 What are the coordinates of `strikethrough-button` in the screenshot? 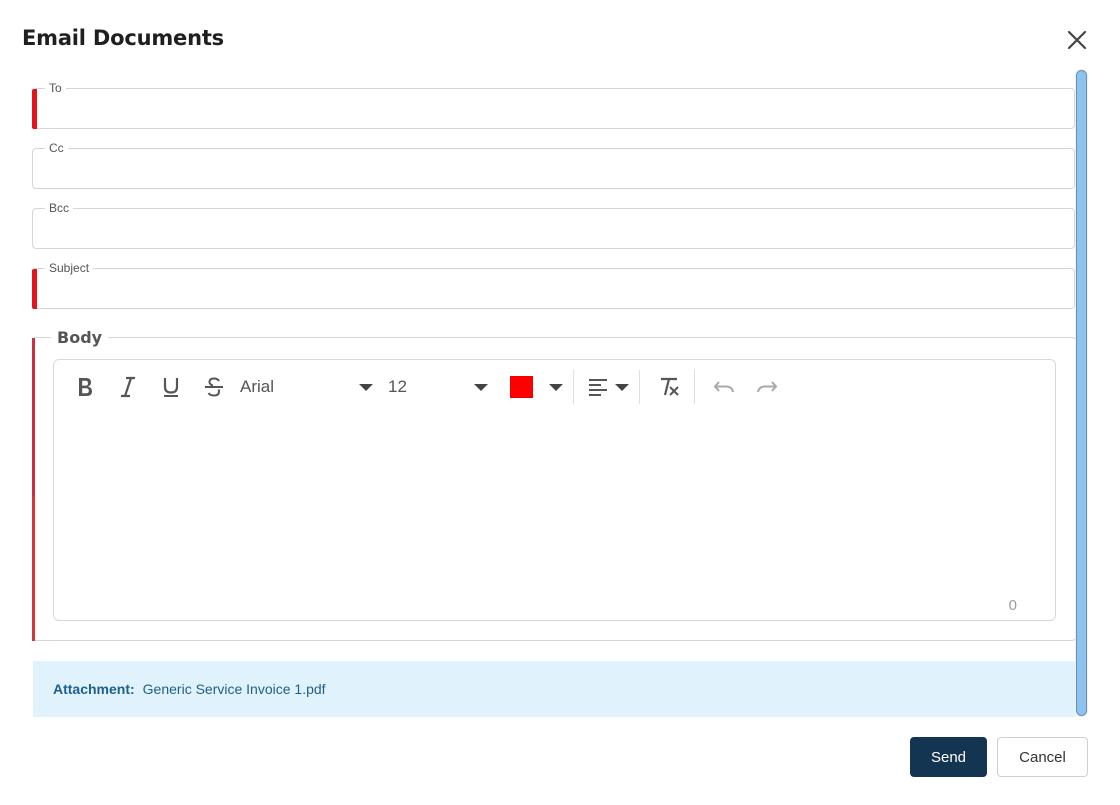 It's located at (214, 387).